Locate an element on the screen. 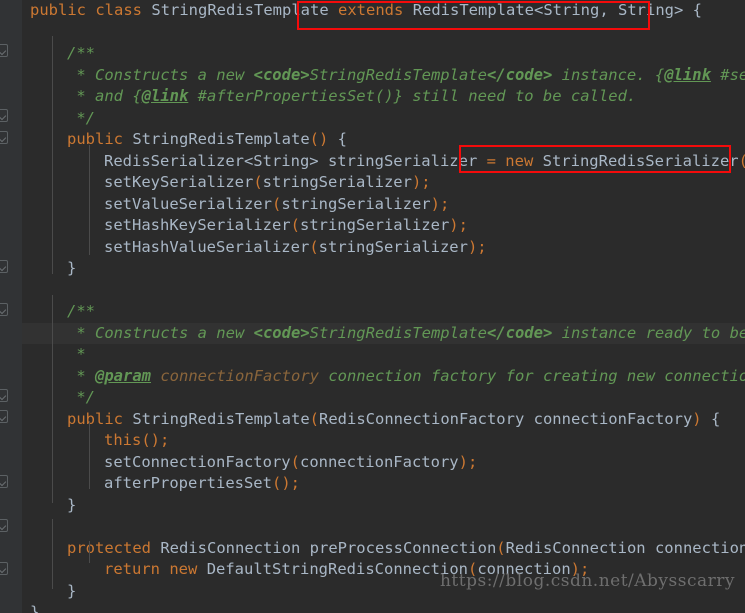  code-token: new is located at coordinates (519, 160).